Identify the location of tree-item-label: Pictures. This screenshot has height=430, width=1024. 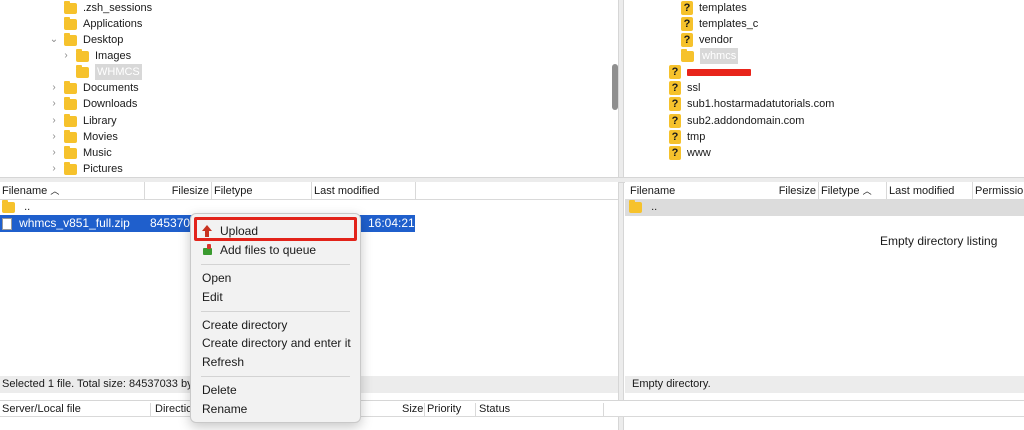
(103, 169).